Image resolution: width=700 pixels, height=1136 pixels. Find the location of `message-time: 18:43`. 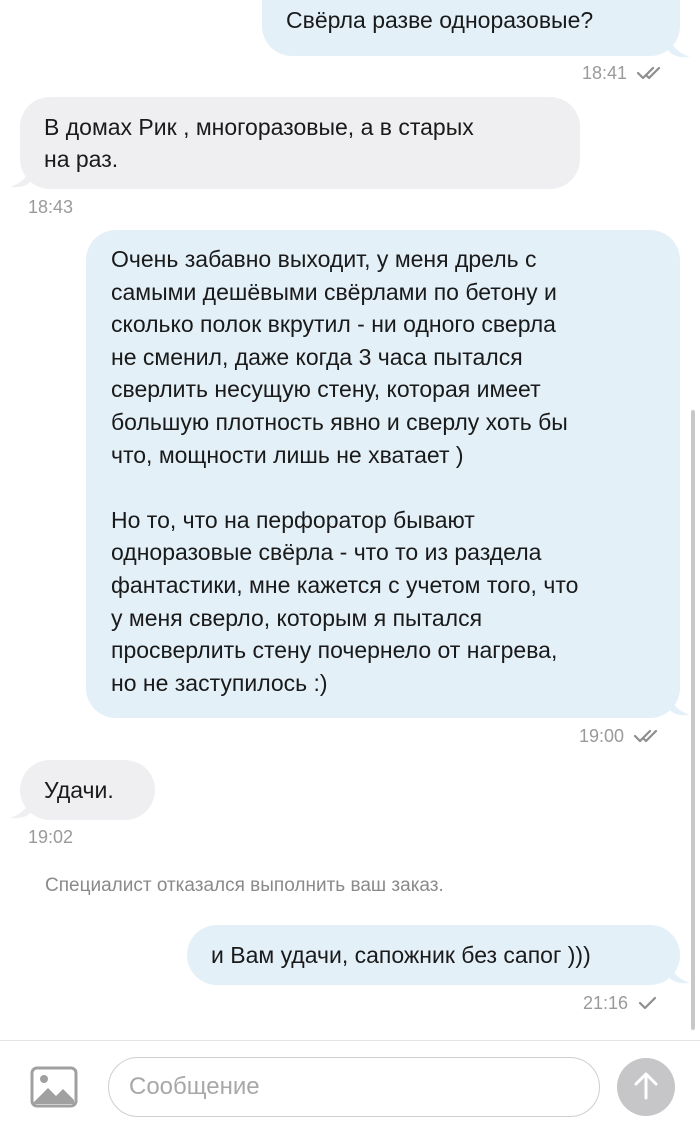

message-time: 18:43 is located at coordinates (51, 207).